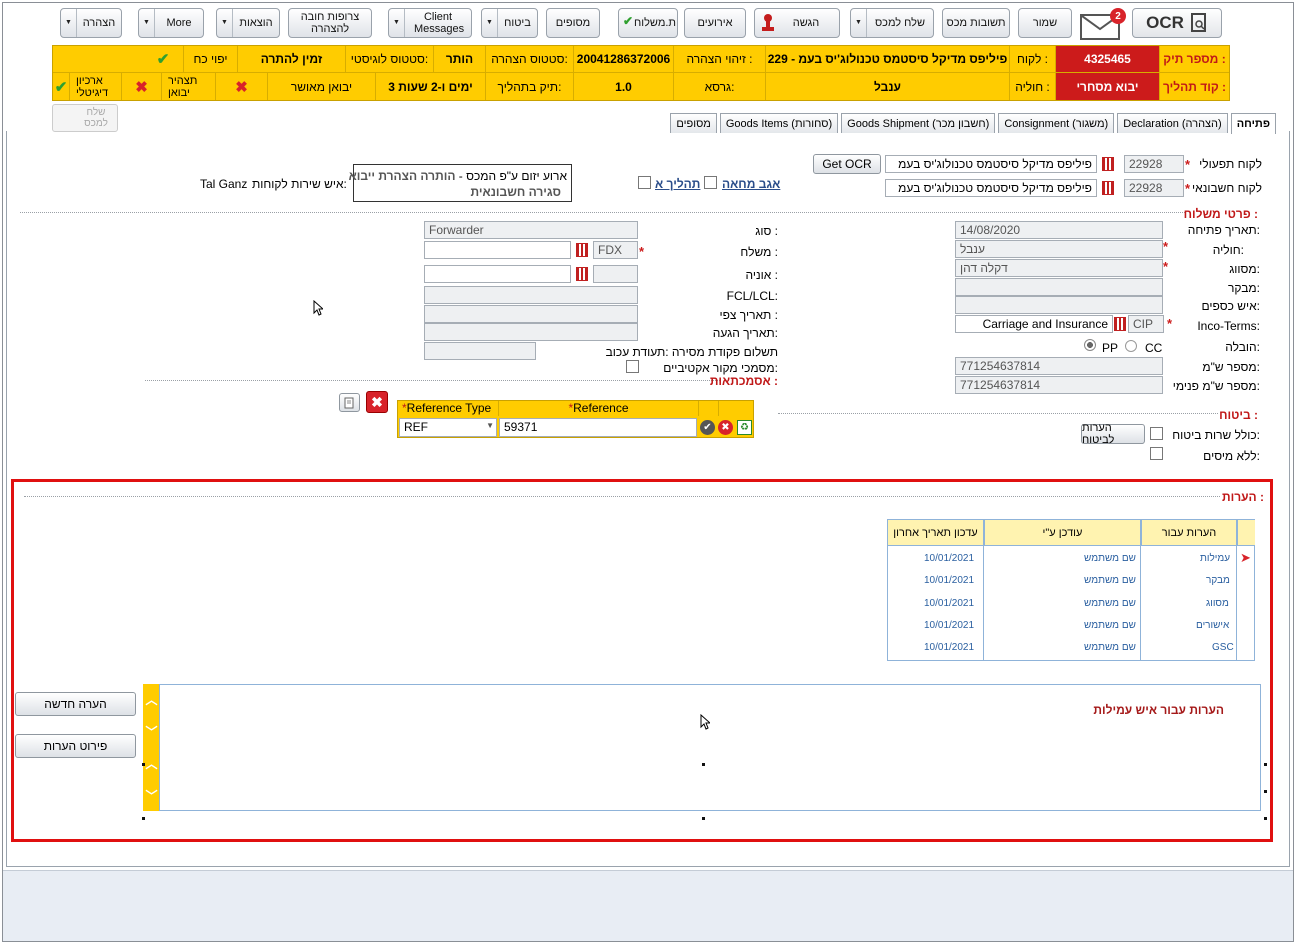  I want to click on ref-type-select: REF ▼, so click(448, 427).